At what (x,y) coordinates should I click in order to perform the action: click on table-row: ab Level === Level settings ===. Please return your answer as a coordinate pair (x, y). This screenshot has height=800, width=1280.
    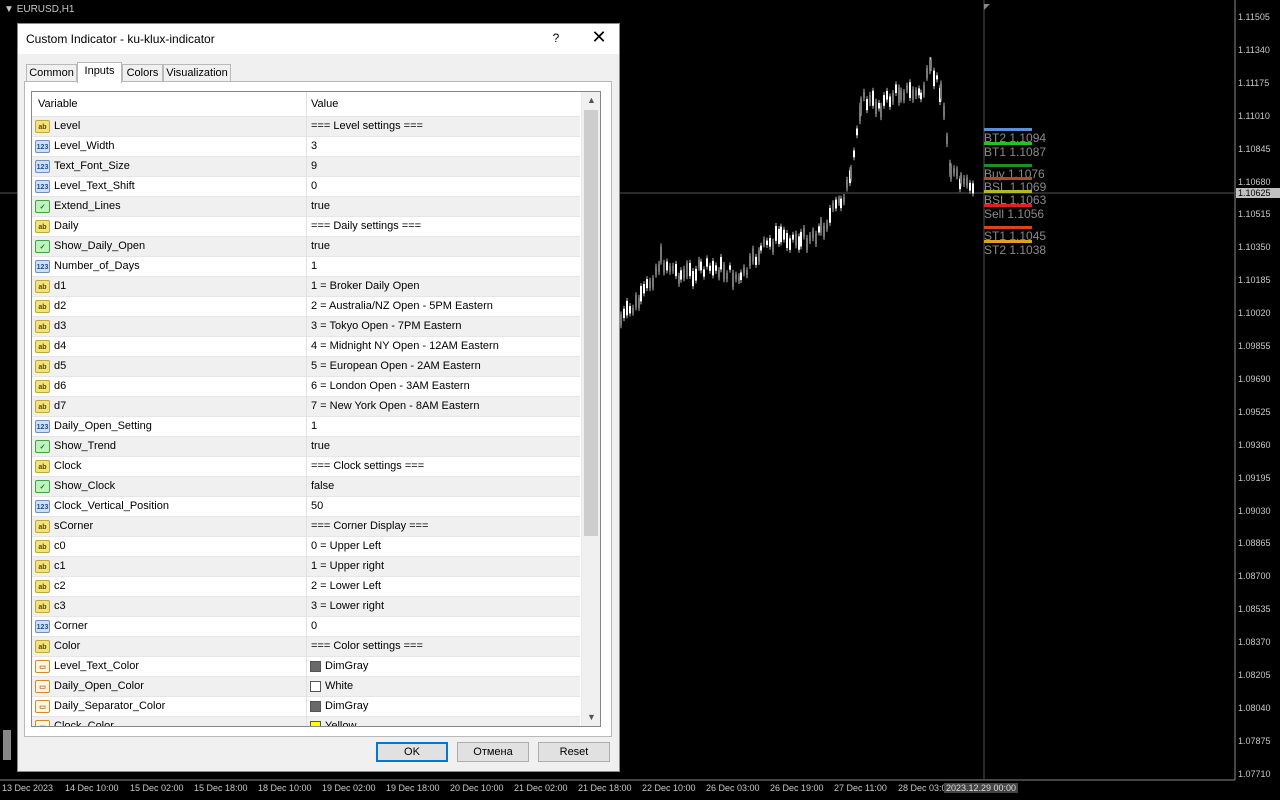
    Looking at the image, I should click on (306, 127).